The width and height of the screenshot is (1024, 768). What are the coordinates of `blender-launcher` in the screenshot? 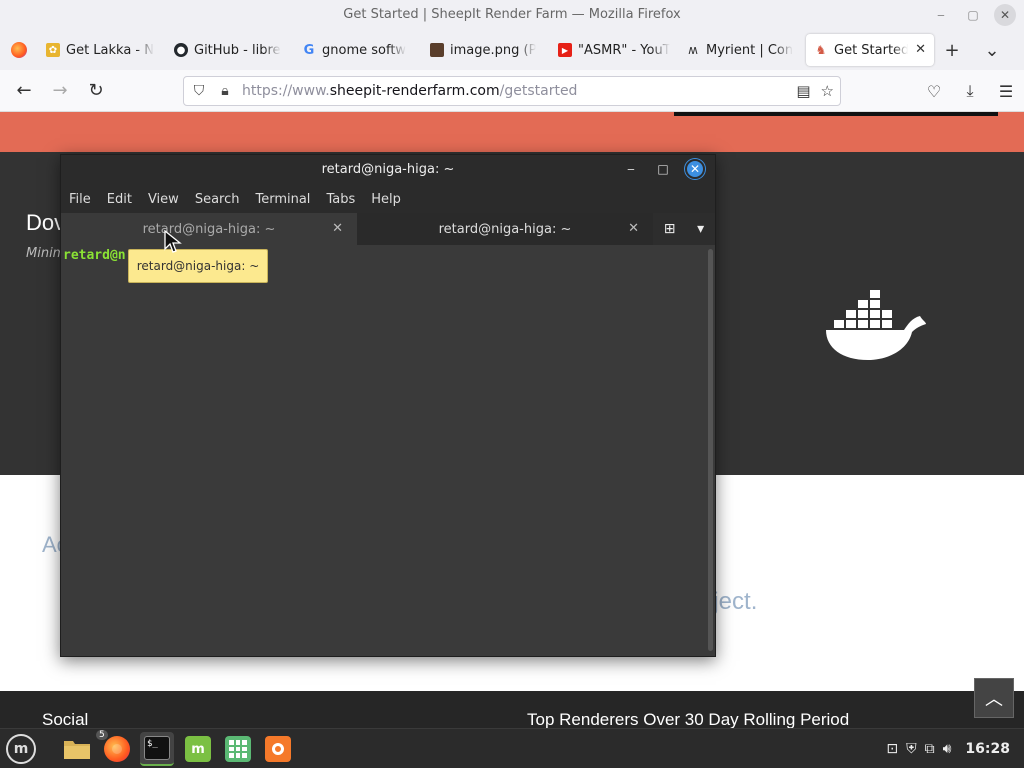 It's located at (278, 749).